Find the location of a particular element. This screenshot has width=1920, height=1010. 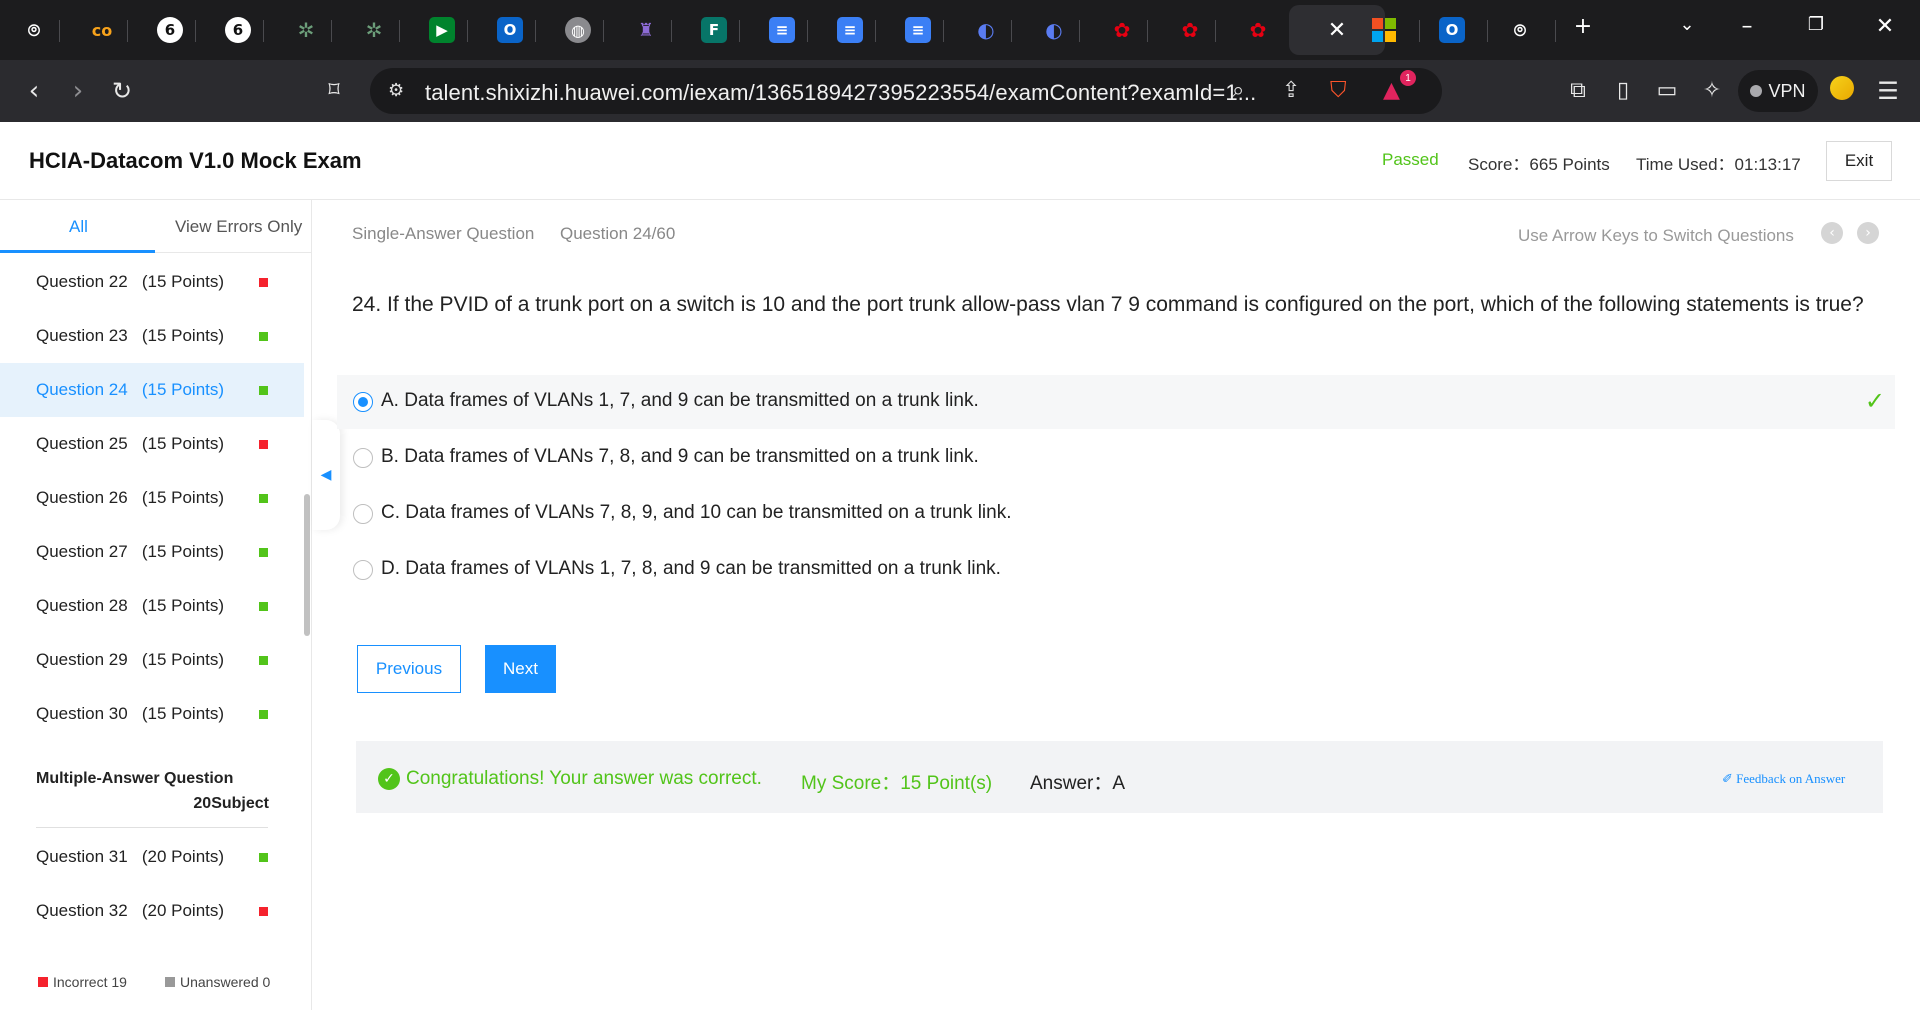

question-list-item: Question 28 (15 Points) is located at coordinates (152, 606).